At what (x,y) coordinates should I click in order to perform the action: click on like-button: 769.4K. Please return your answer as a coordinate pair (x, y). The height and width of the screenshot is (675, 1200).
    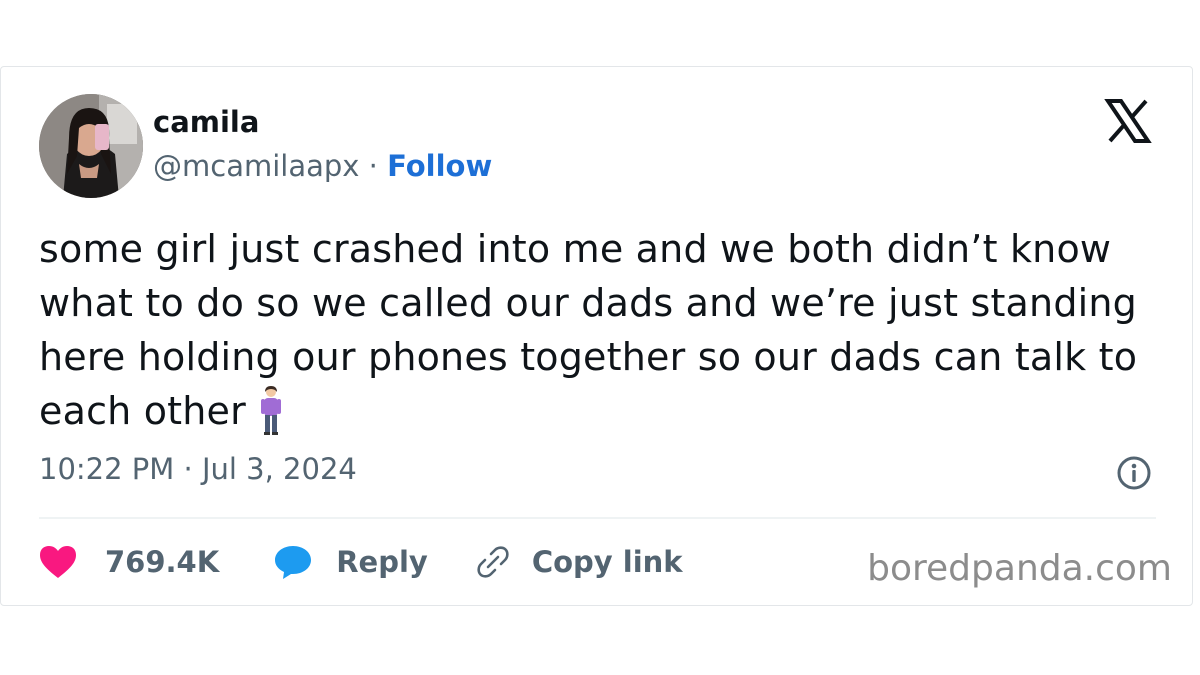
    Looking at the image, I should click on (129, 562).